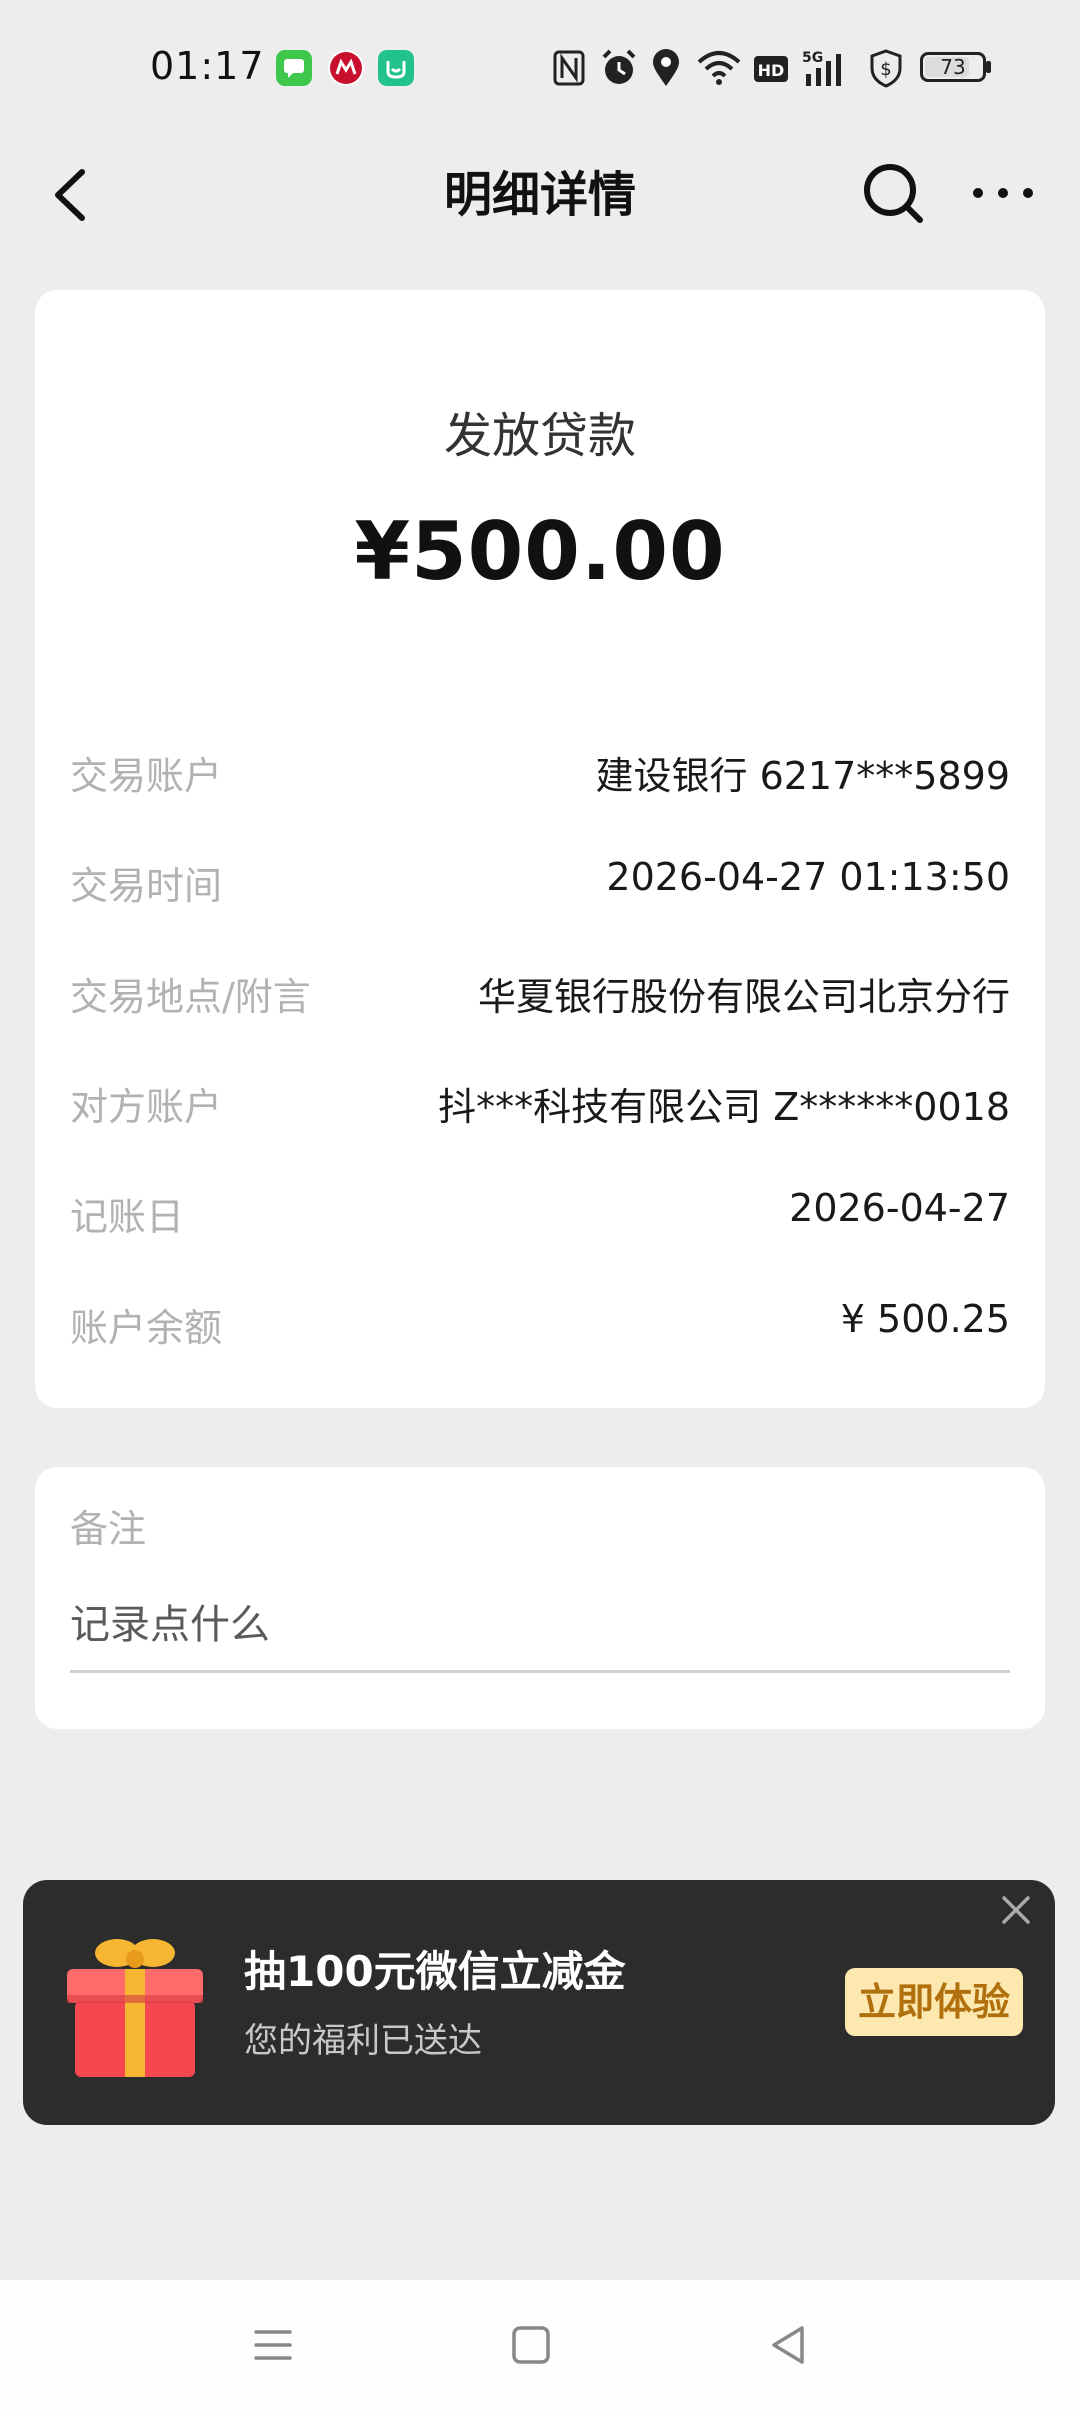 Image resolution: width=1080 pixels, height=2412 pixels. What do you see at coordinates (899, 1208) in the screenshot?
I see `row-value-posting-date: 2026-04-27` at bounding box center [899, 1208].